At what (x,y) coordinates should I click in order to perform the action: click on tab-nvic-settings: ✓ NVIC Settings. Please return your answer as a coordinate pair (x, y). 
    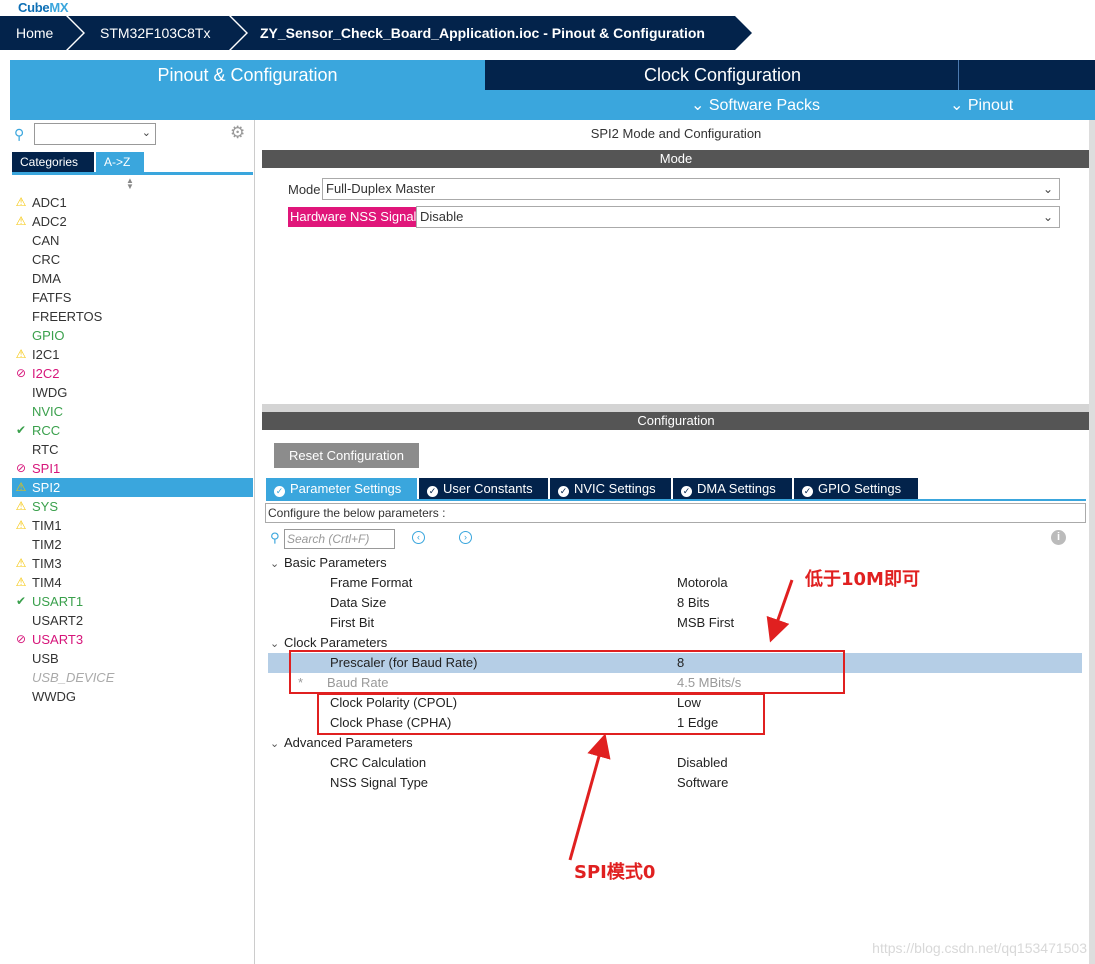
    Looking at the image, I should click on (610, 488).